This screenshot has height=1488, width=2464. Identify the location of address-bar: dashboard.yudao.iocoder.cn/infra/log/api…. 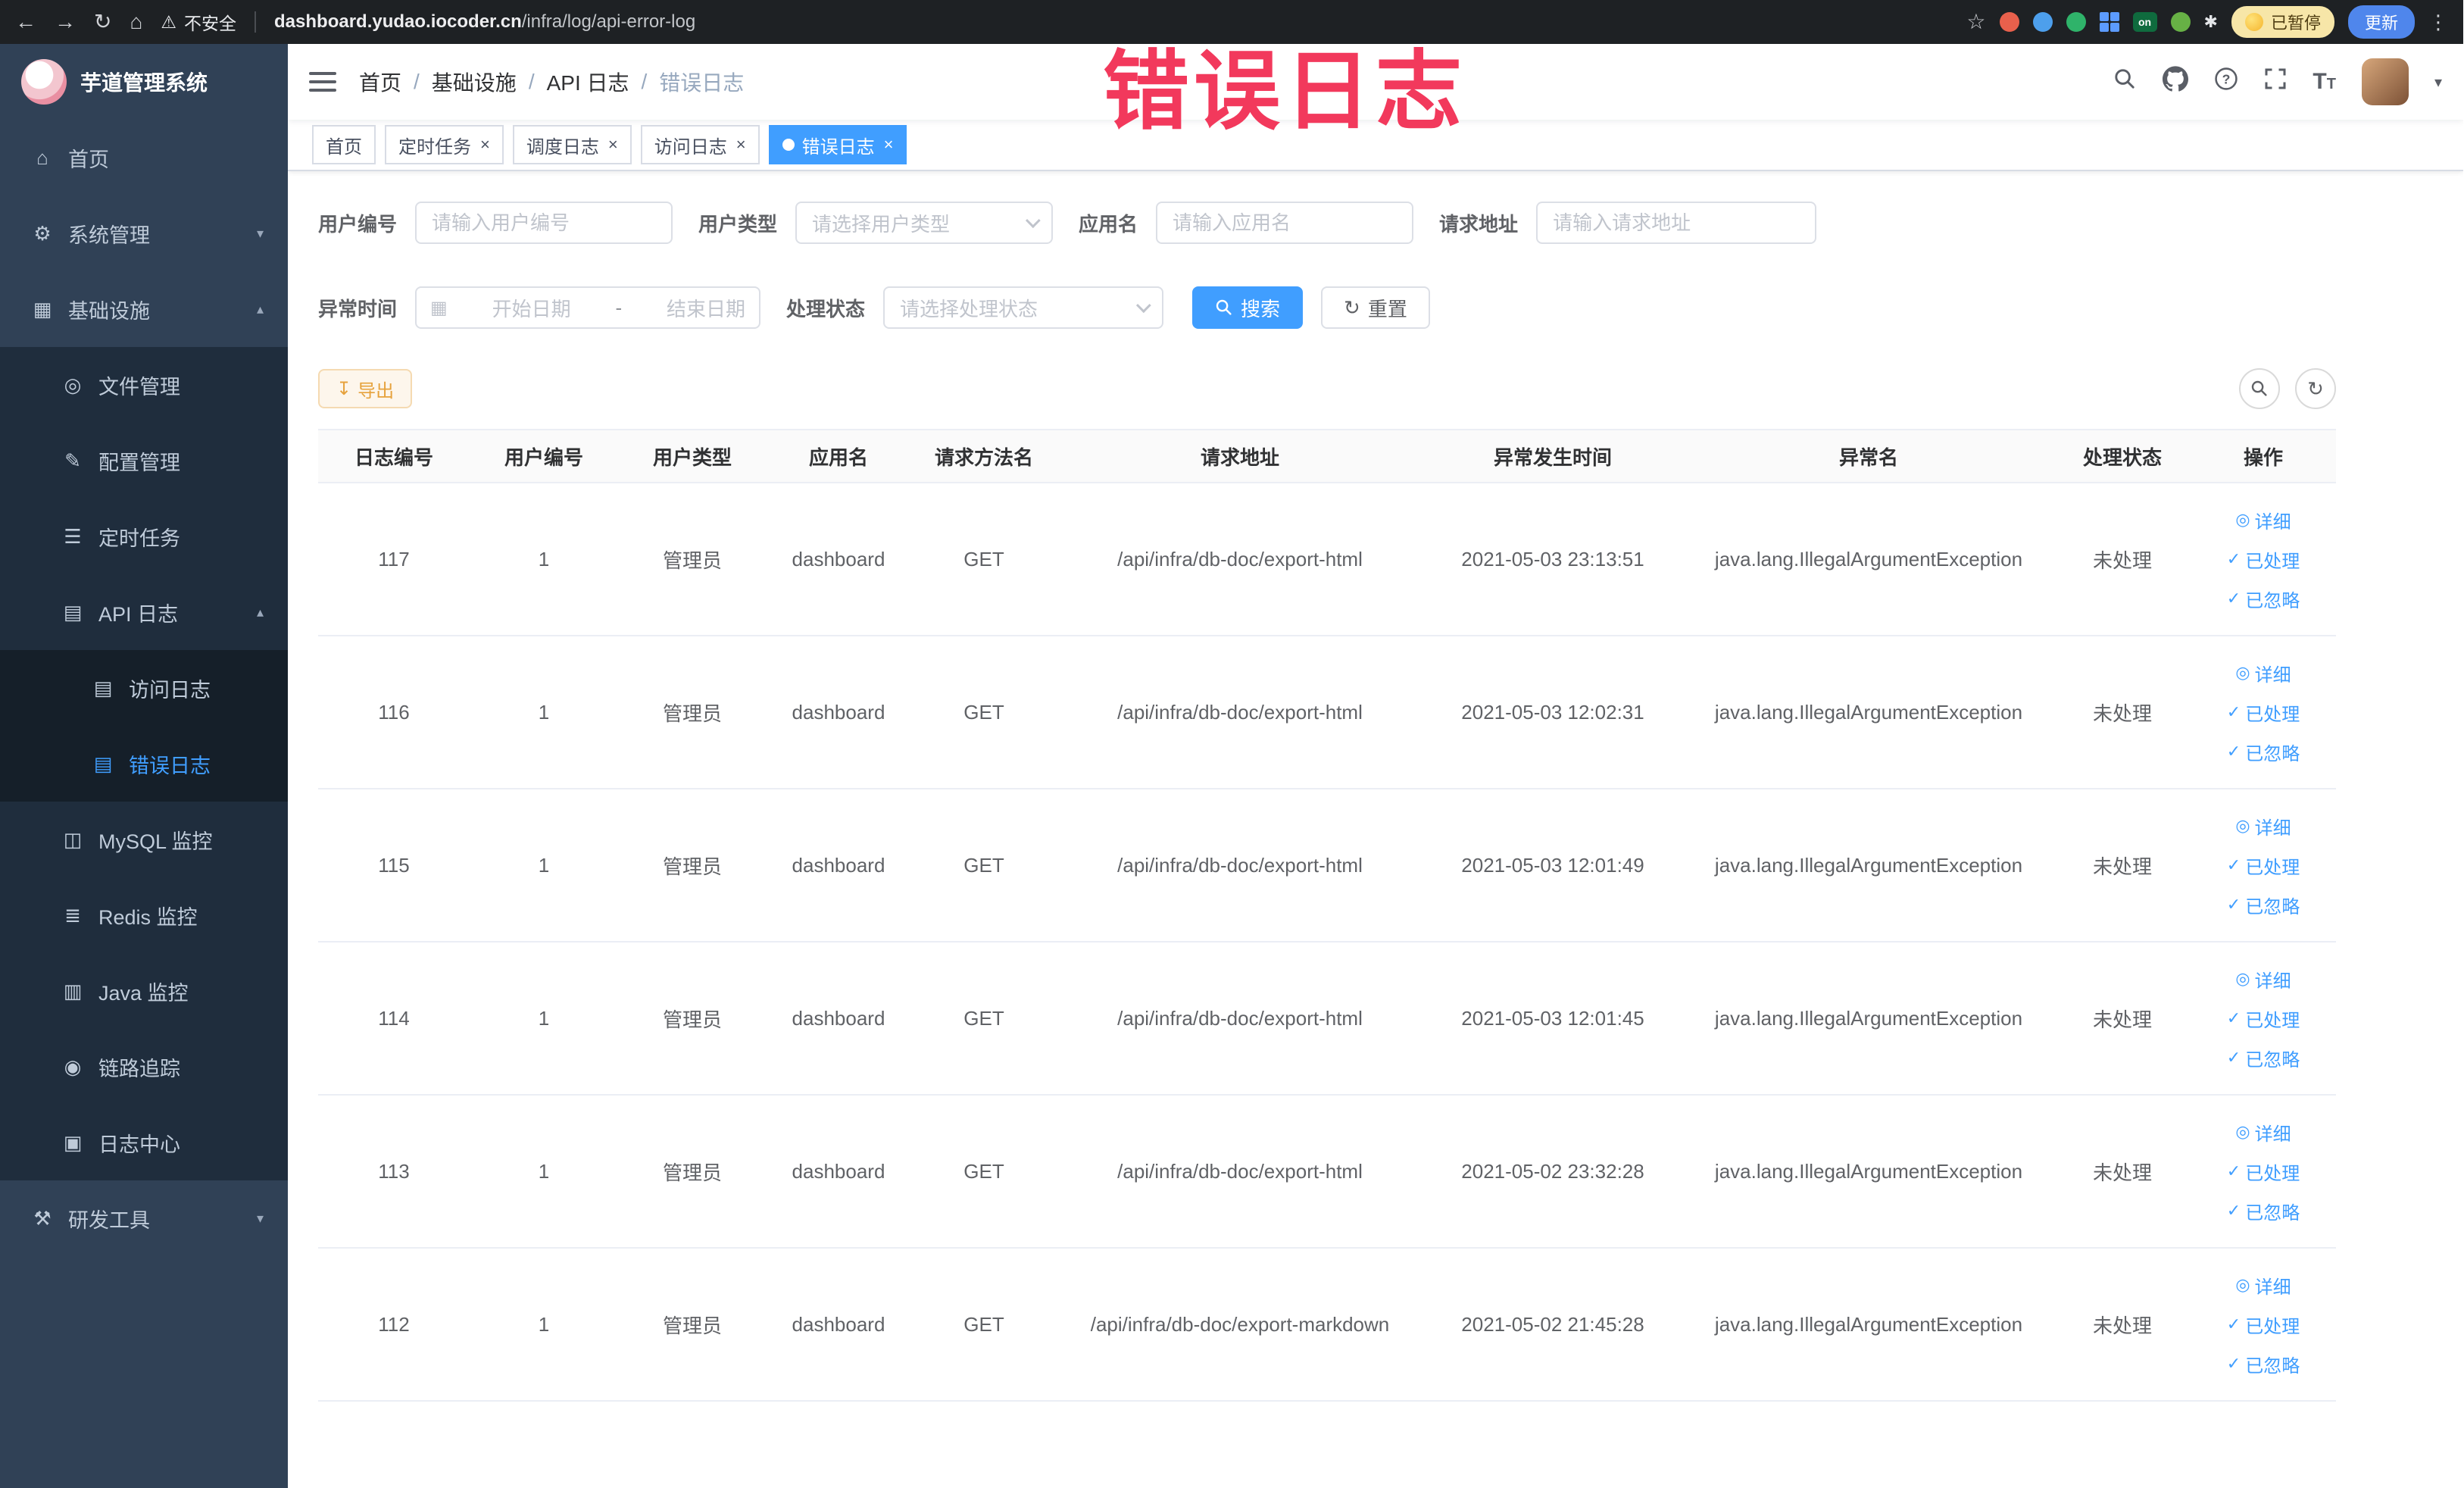
(484, 22).